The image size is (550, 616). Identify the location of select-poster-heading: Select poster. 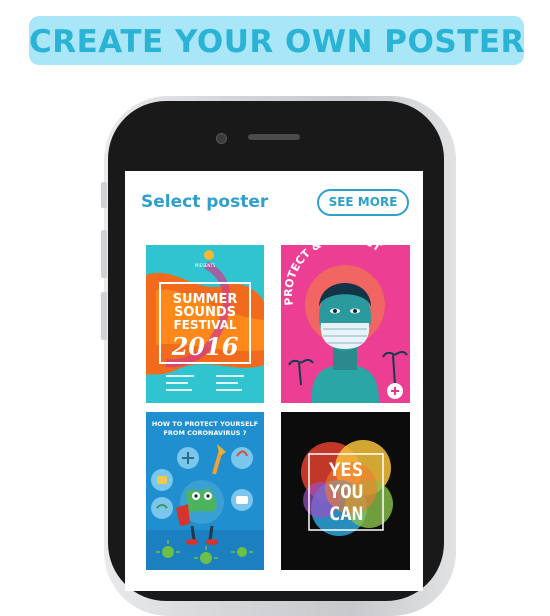
(205, 202).